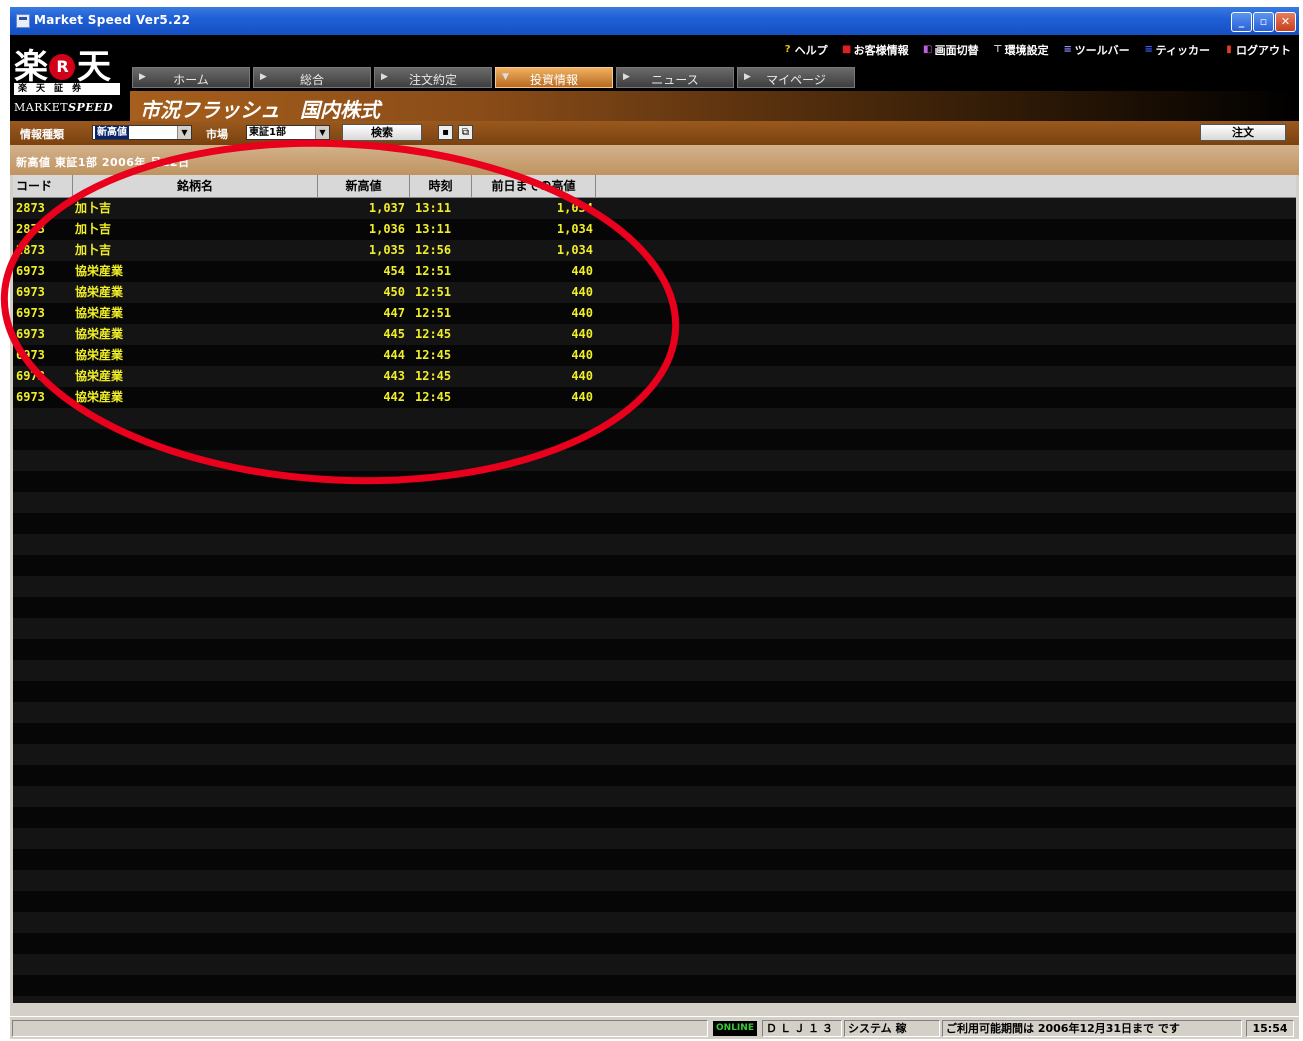 The image size is (1303, 1041). Describe the element at coordinates (654, 334) in the screenshot. I see `table-row: 6973 協栄産業 445 12:45 440` at that location.